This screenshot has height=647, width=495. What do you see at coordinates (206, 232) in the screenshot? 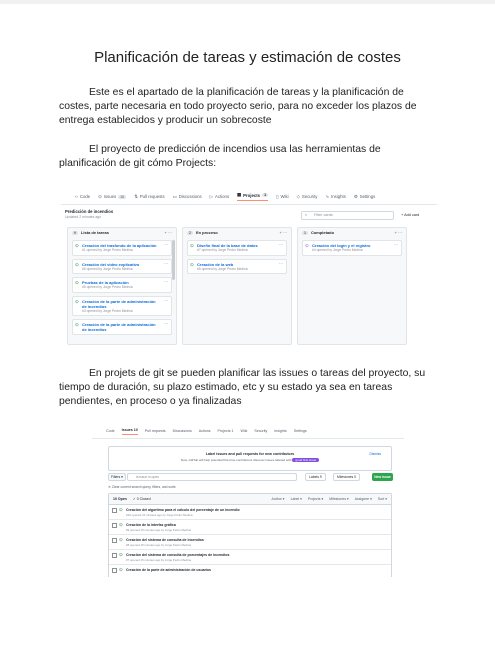
I see `column-name: En proceso` at bounding box center [206, 232].